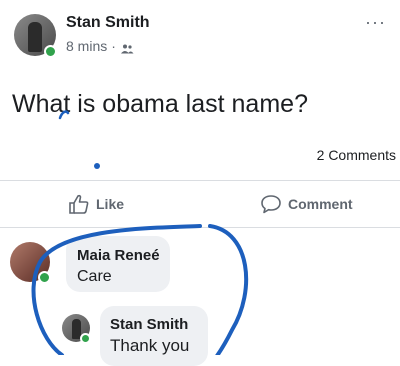  I want to click on like-label: Like, so click(110, 204).